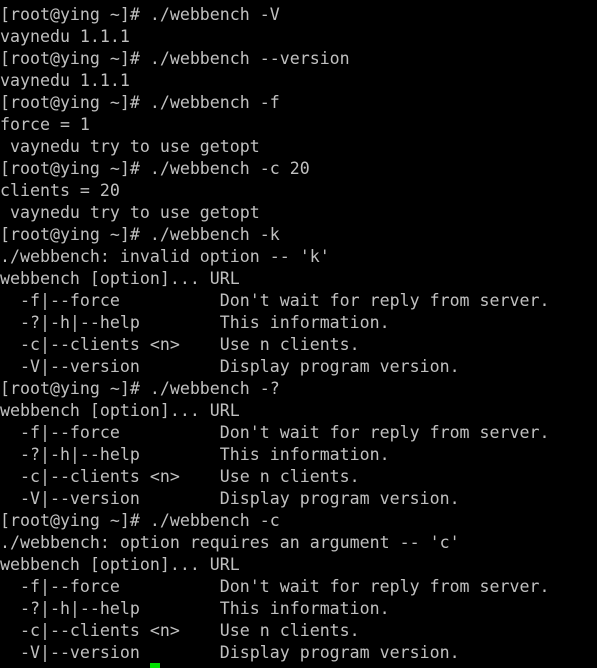 This screenshot has width=597, height=668. Describe the element at coordinates (155, 665) in the screenshot. I see `terminal-cursor` at that location.